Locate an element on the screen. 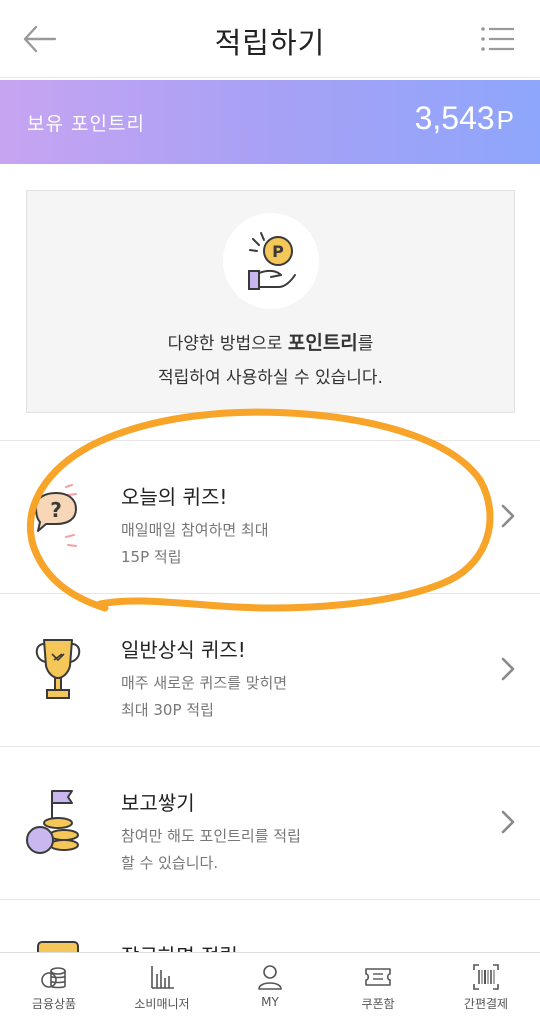  item-description-line-2: 15P 적립 is located at coordinates (151, 557).